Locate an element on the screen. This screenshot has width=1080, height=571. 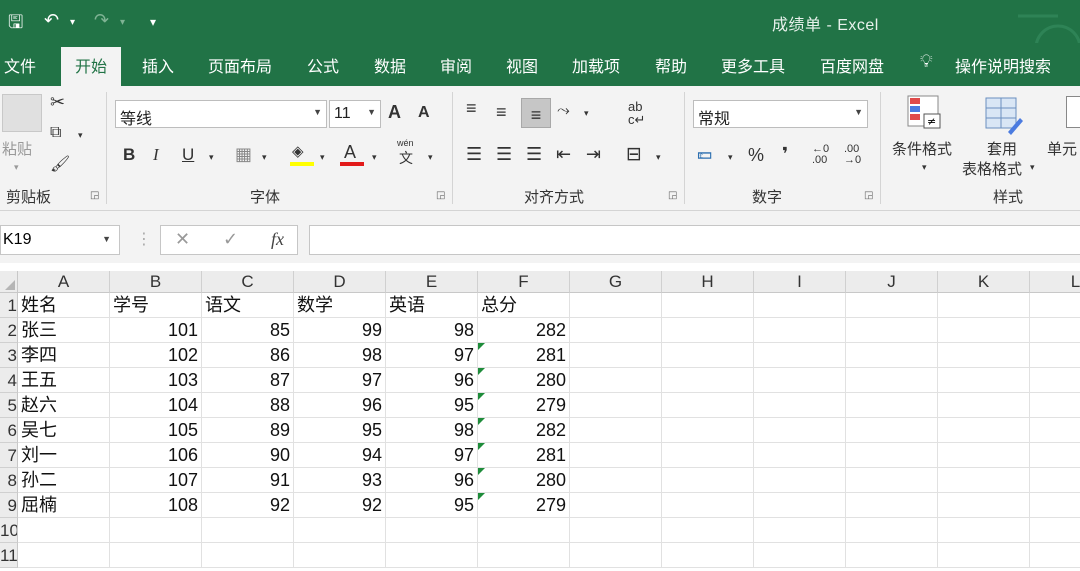
drag-handle-icon: ⋮ is located at coordinates (144, 239).